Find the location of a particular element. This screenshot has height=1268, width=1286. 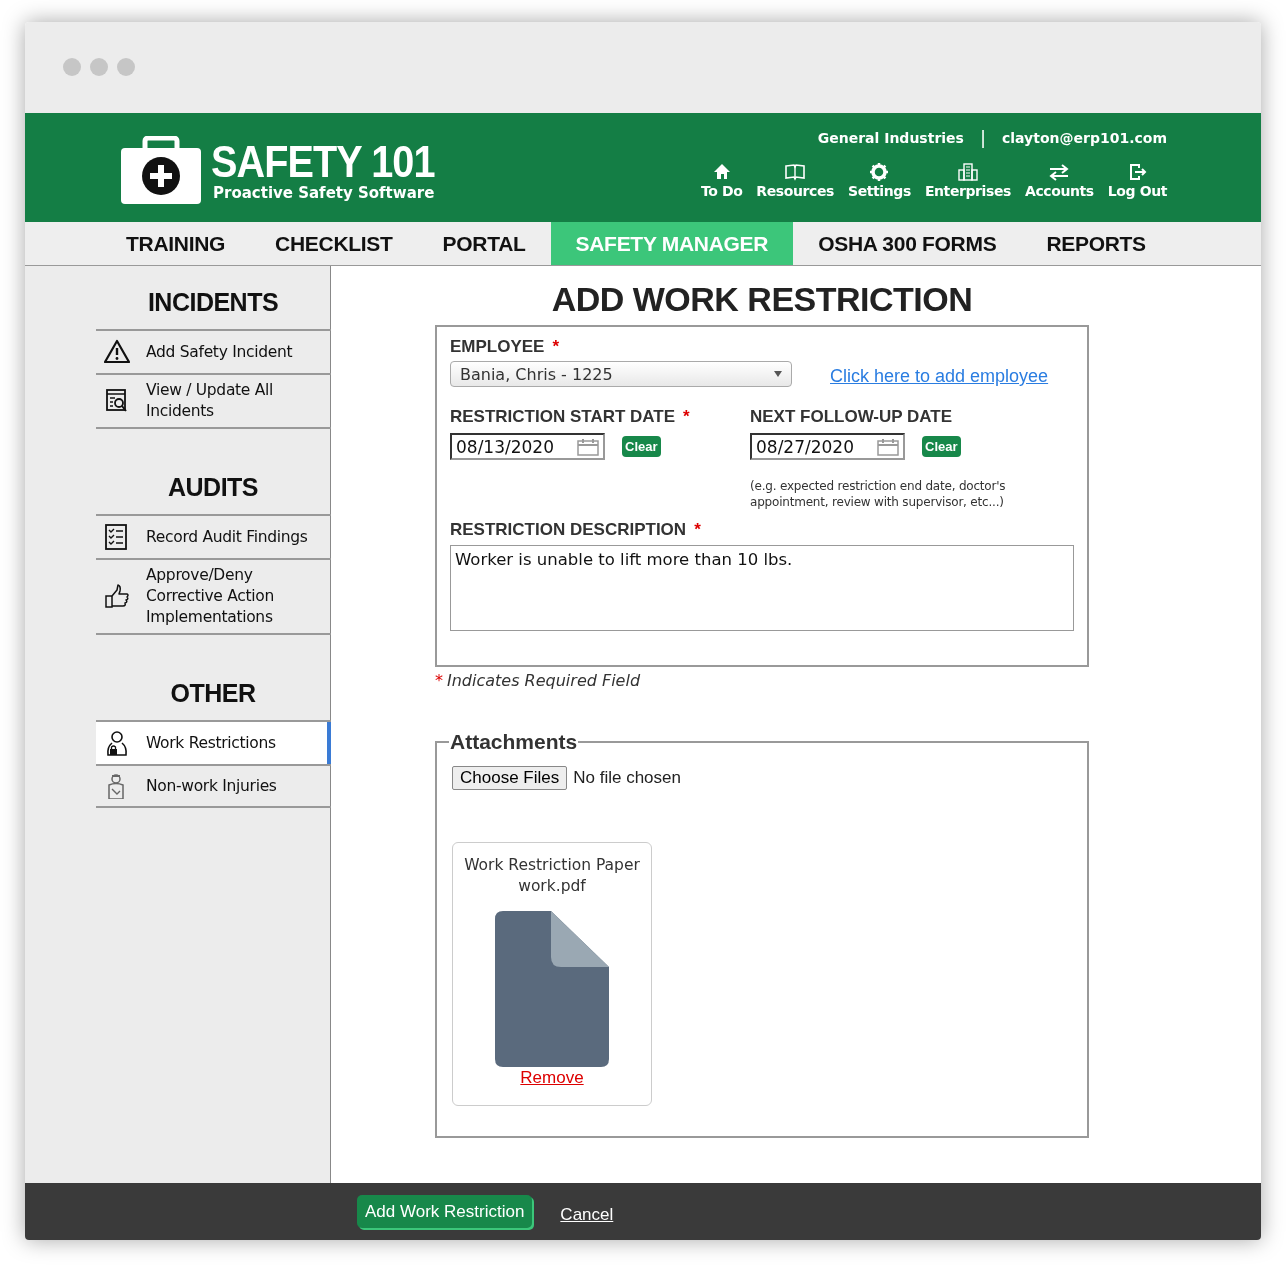

dropdown-caret-icon is located at coordinates (778, 374).